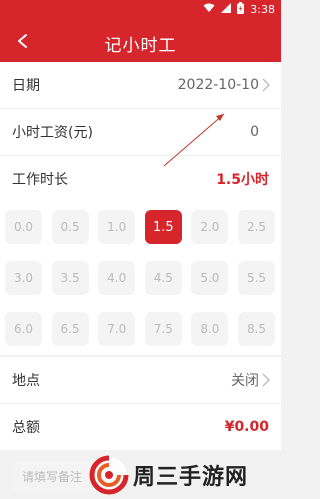  I want to click on work-hours-label: 工作时长, so click(40, 180).